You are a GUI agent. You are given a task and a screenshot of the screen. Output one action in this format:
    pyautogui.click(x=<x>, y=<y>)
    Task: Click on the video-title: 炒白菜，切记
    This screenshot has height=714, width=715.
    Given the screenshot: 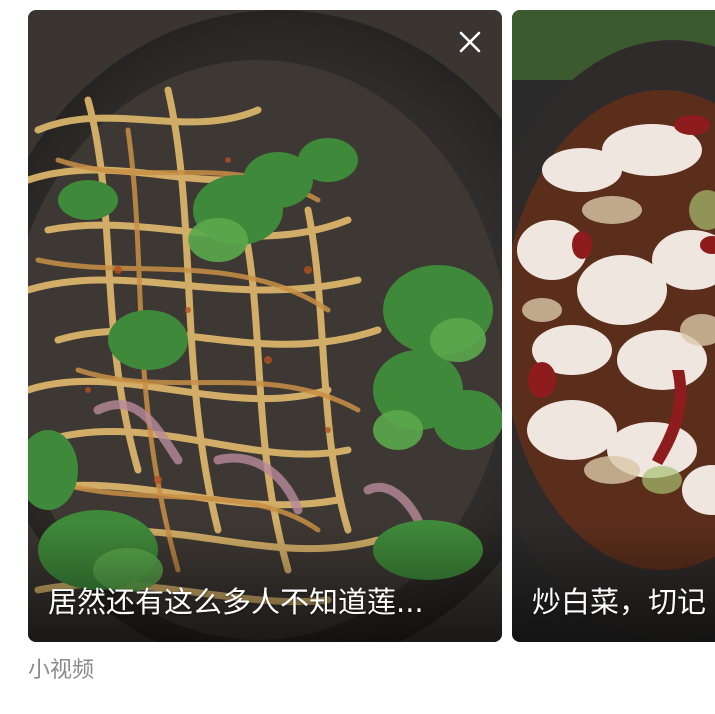 What is the action you would take?
    pyautogui.click(x=619, y=602)
    